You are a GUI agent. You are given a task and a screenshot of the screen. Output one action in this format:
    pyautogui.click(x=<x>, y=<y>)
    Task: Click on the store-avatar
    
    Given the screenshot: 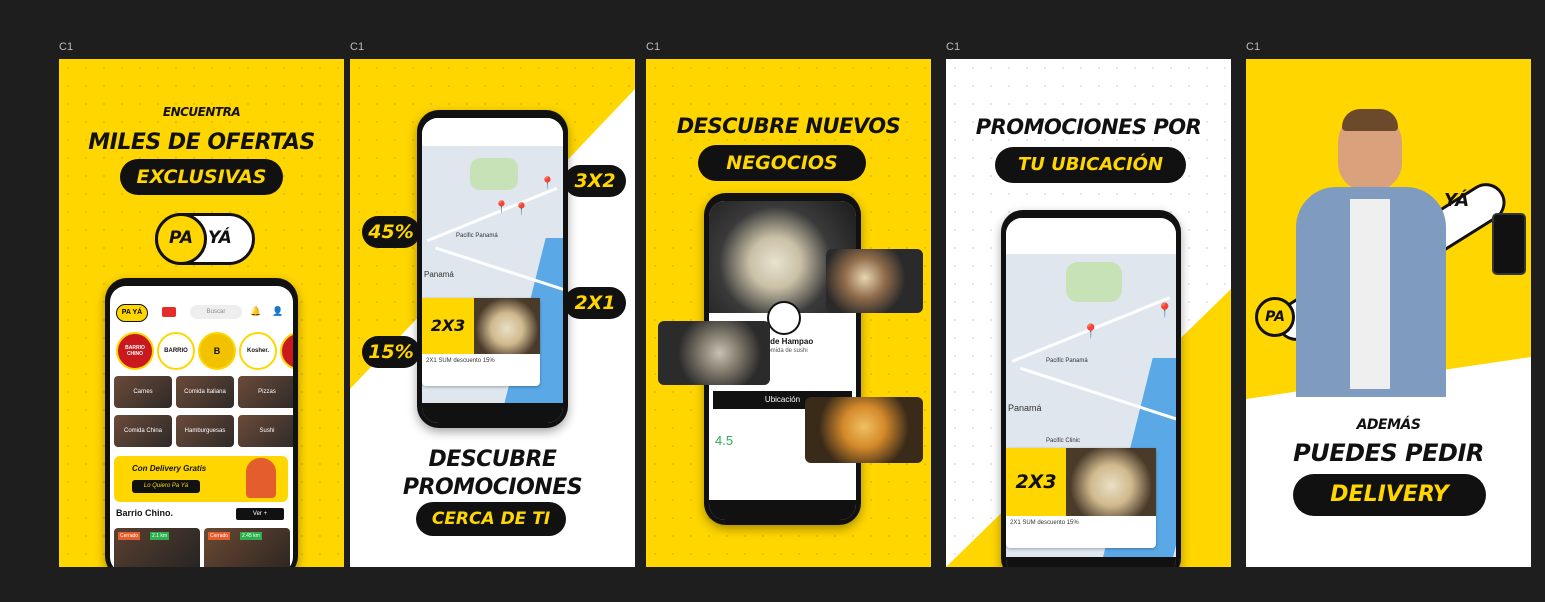 What is the action you would take?
    pyautogui.click(x=784, y=318)
    